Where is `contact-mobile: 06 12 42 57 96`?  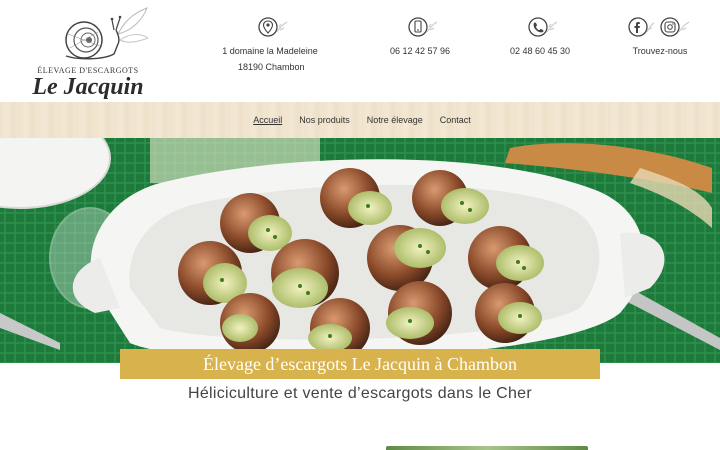 contact-mobile: 06 12 42 57 96 is located at coordinates (420, 36).